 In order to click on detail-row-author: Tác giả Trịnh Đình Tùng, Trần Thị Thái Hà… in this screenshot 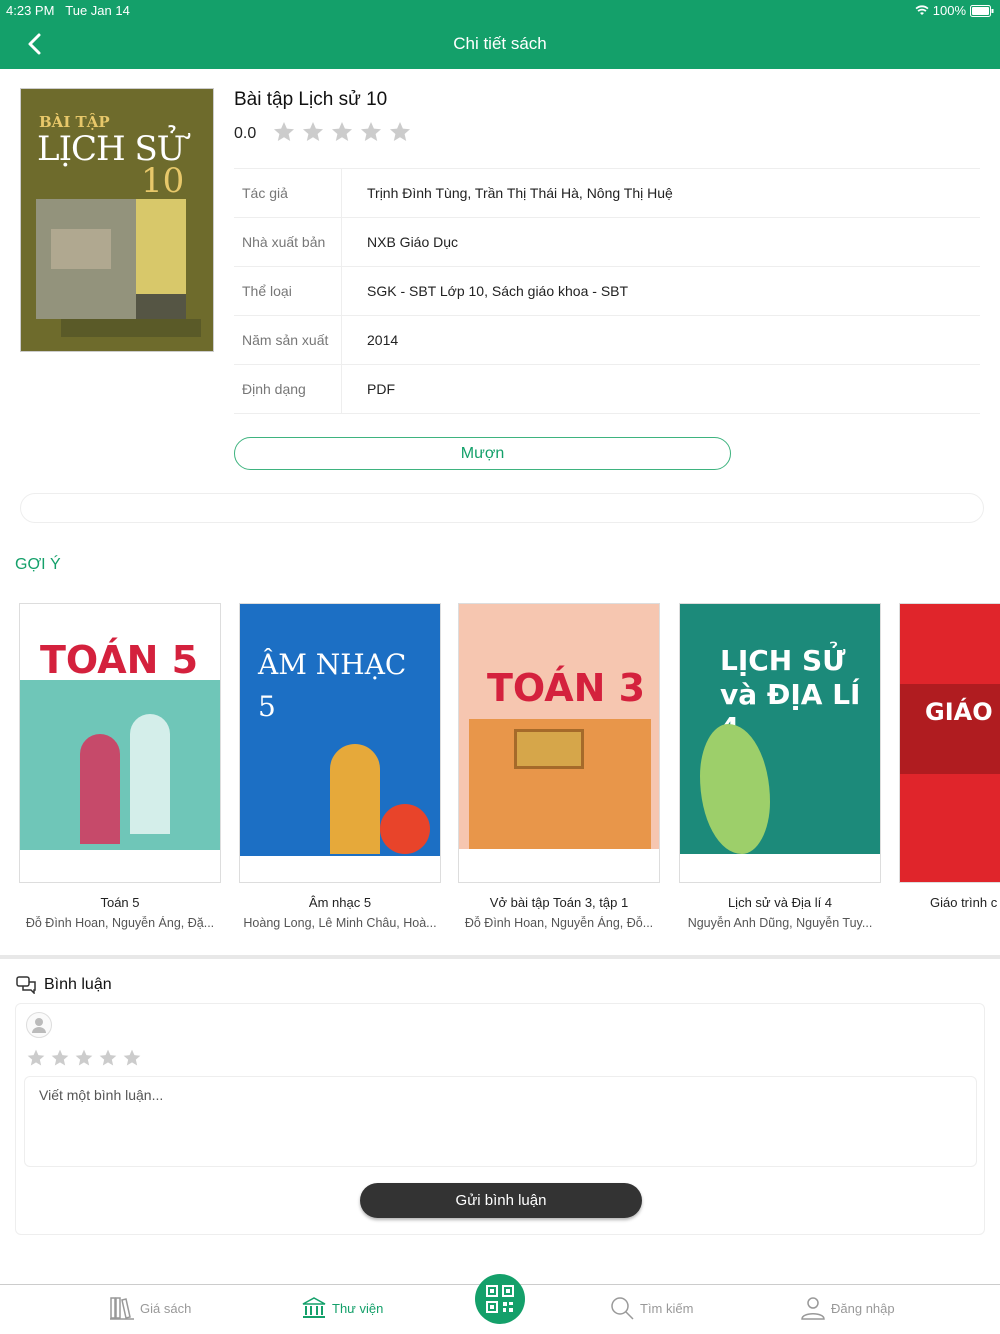, I will do `click(607, 193)`.